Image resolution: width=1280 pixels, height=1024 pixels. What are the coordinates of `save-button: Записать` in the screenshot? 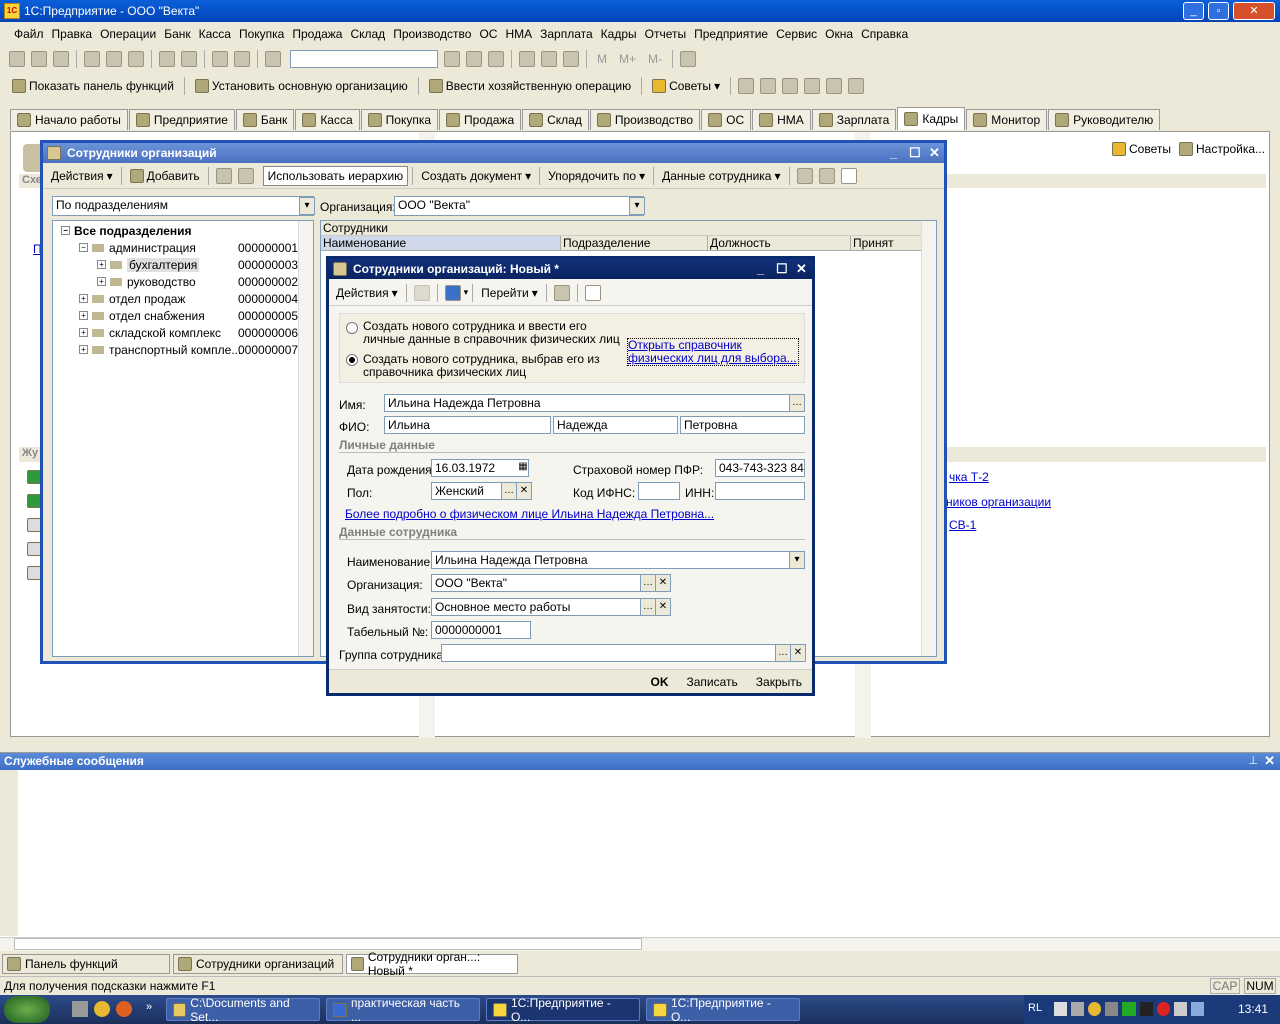 It's located at (712, 682).